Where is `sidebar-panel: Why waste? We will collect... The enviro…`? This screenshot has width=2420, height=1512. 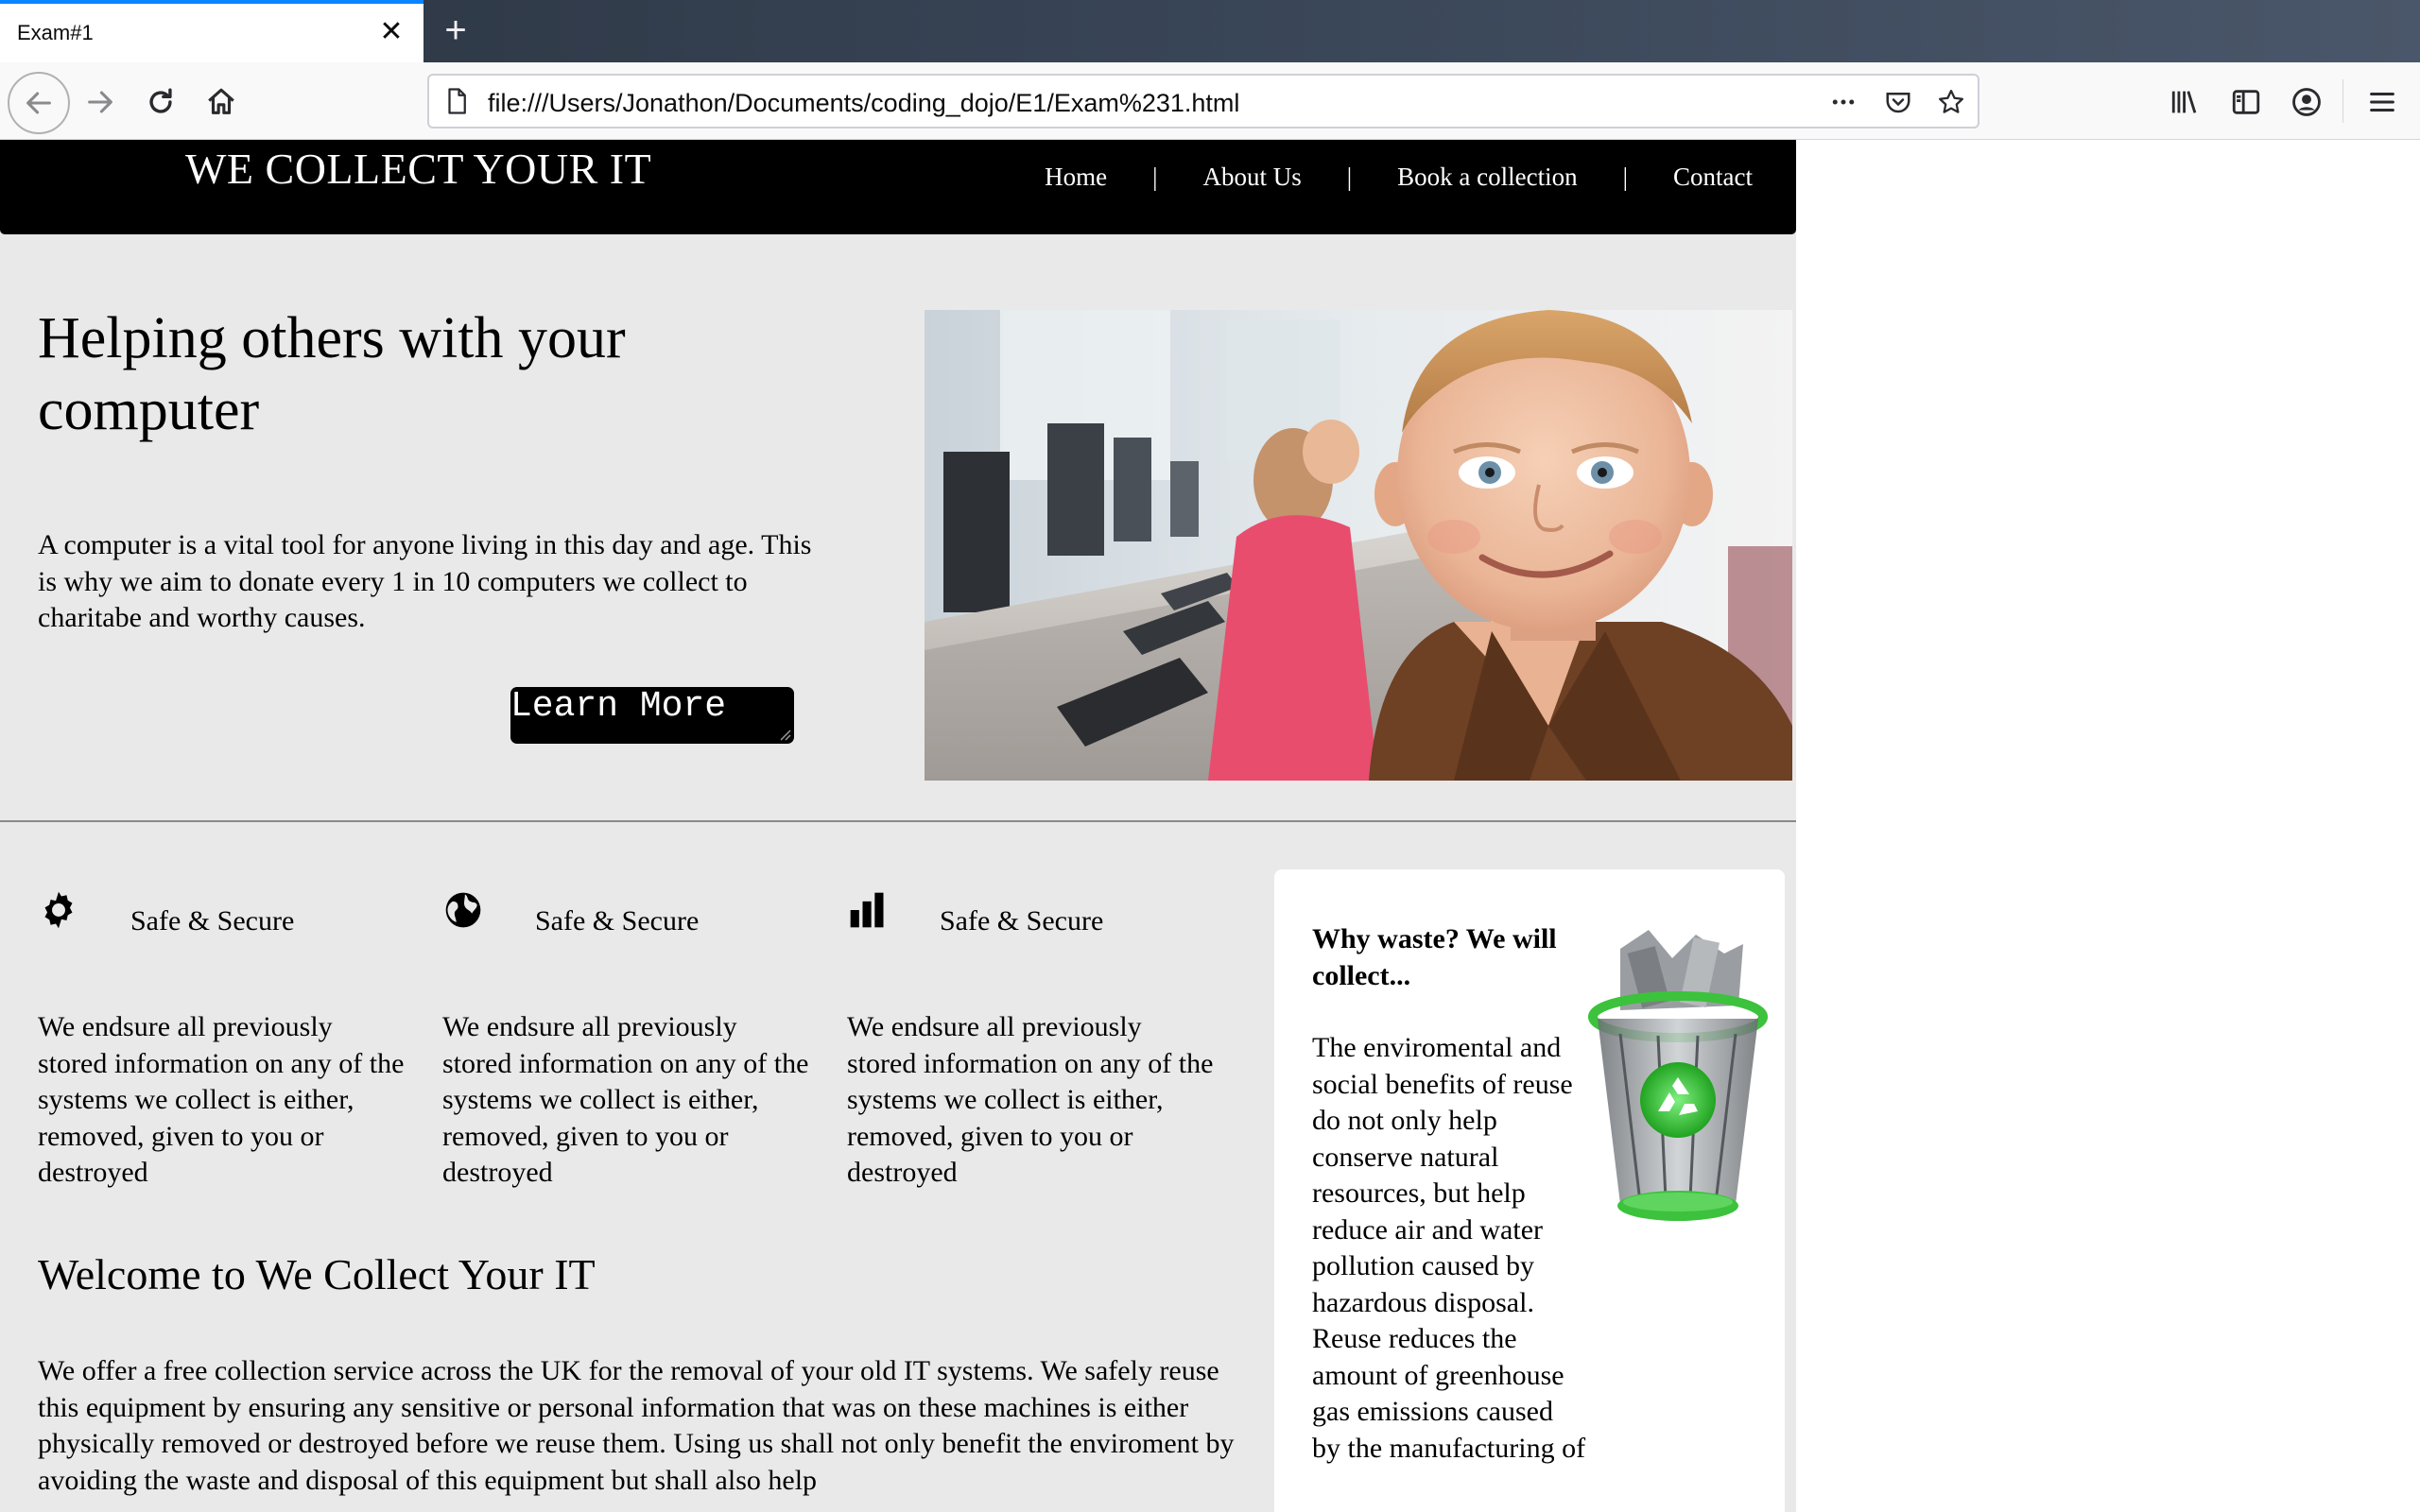 sidebar-panel: Why waste? We will collect... The enviro… is located at coordinates (1530, 1190).